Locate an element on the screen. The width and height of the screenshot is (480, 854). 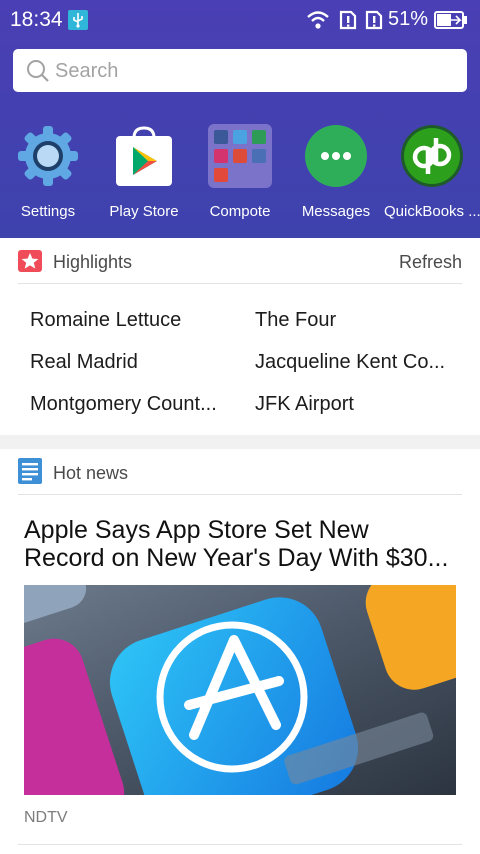
highlight-item: The Four is located at coordinates (360, 320).